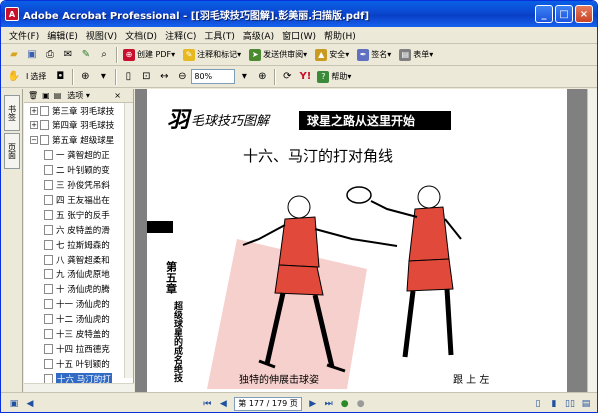  Describe the element at coordinates (180, 35) in the screenshot. I see `menu-comments: 注释(C)` at that location.